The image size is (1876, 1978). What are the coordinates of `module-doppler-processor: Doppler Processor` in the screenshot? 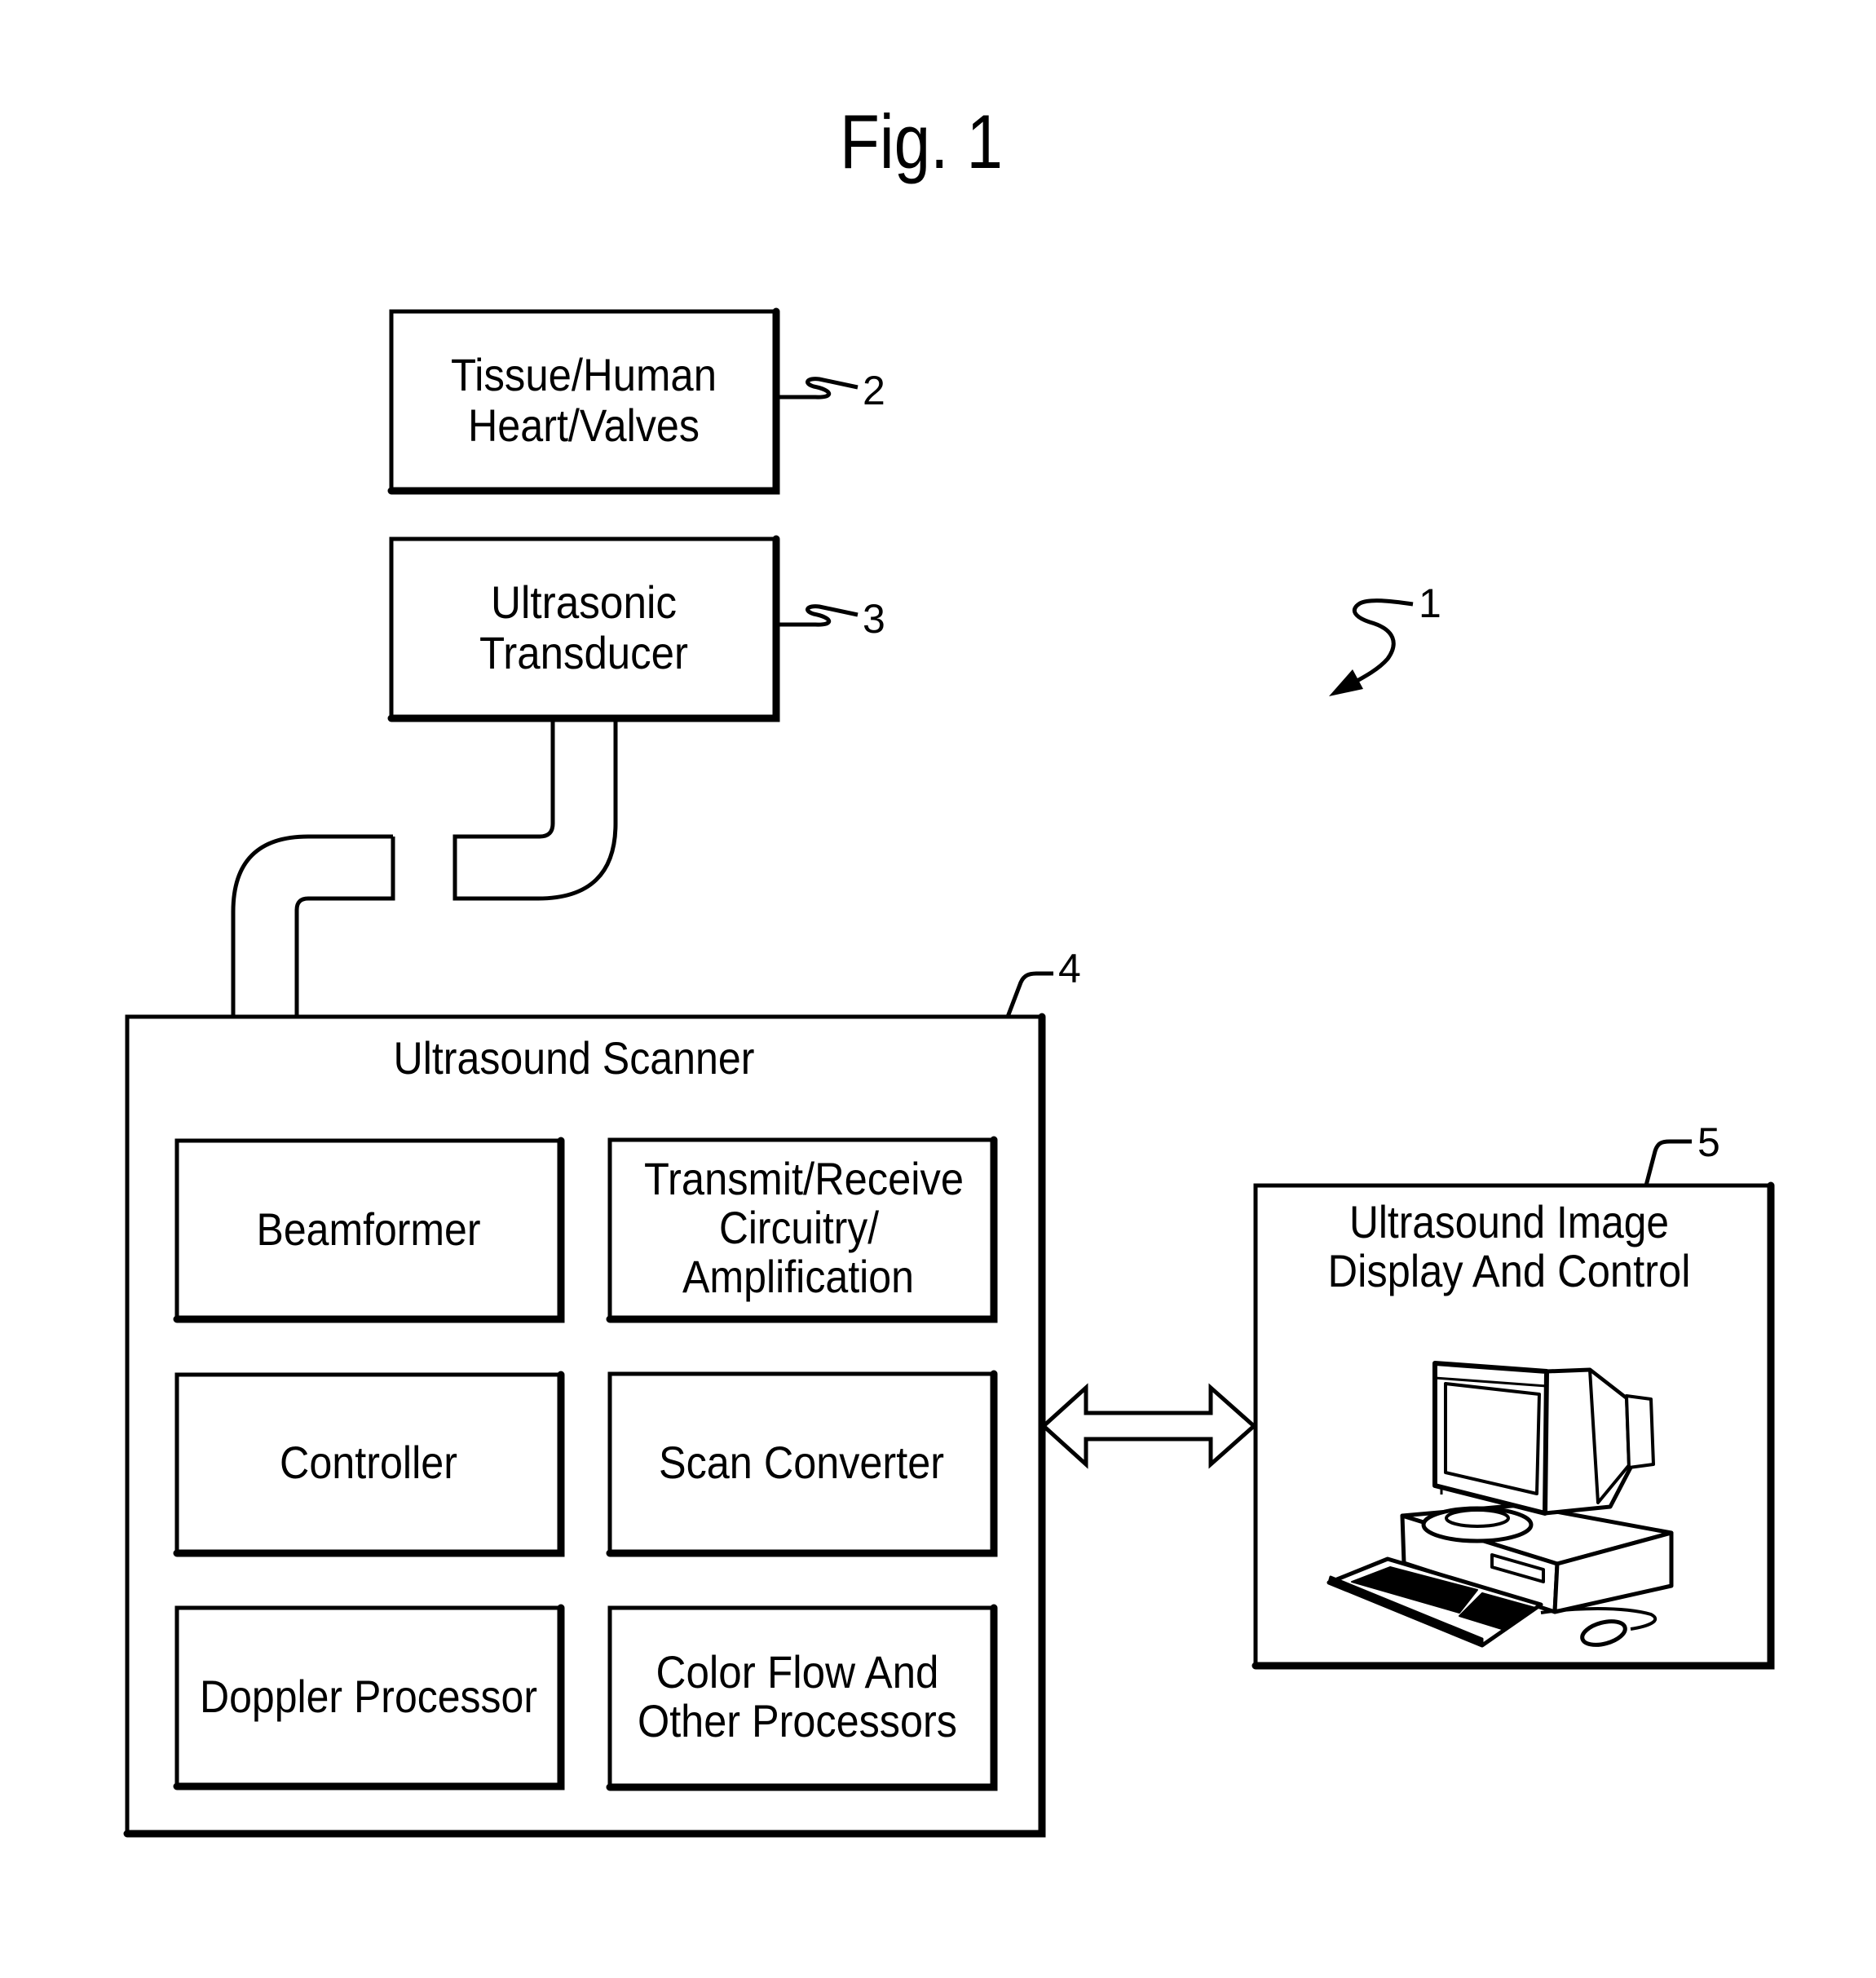 It's located at (369, 1697).